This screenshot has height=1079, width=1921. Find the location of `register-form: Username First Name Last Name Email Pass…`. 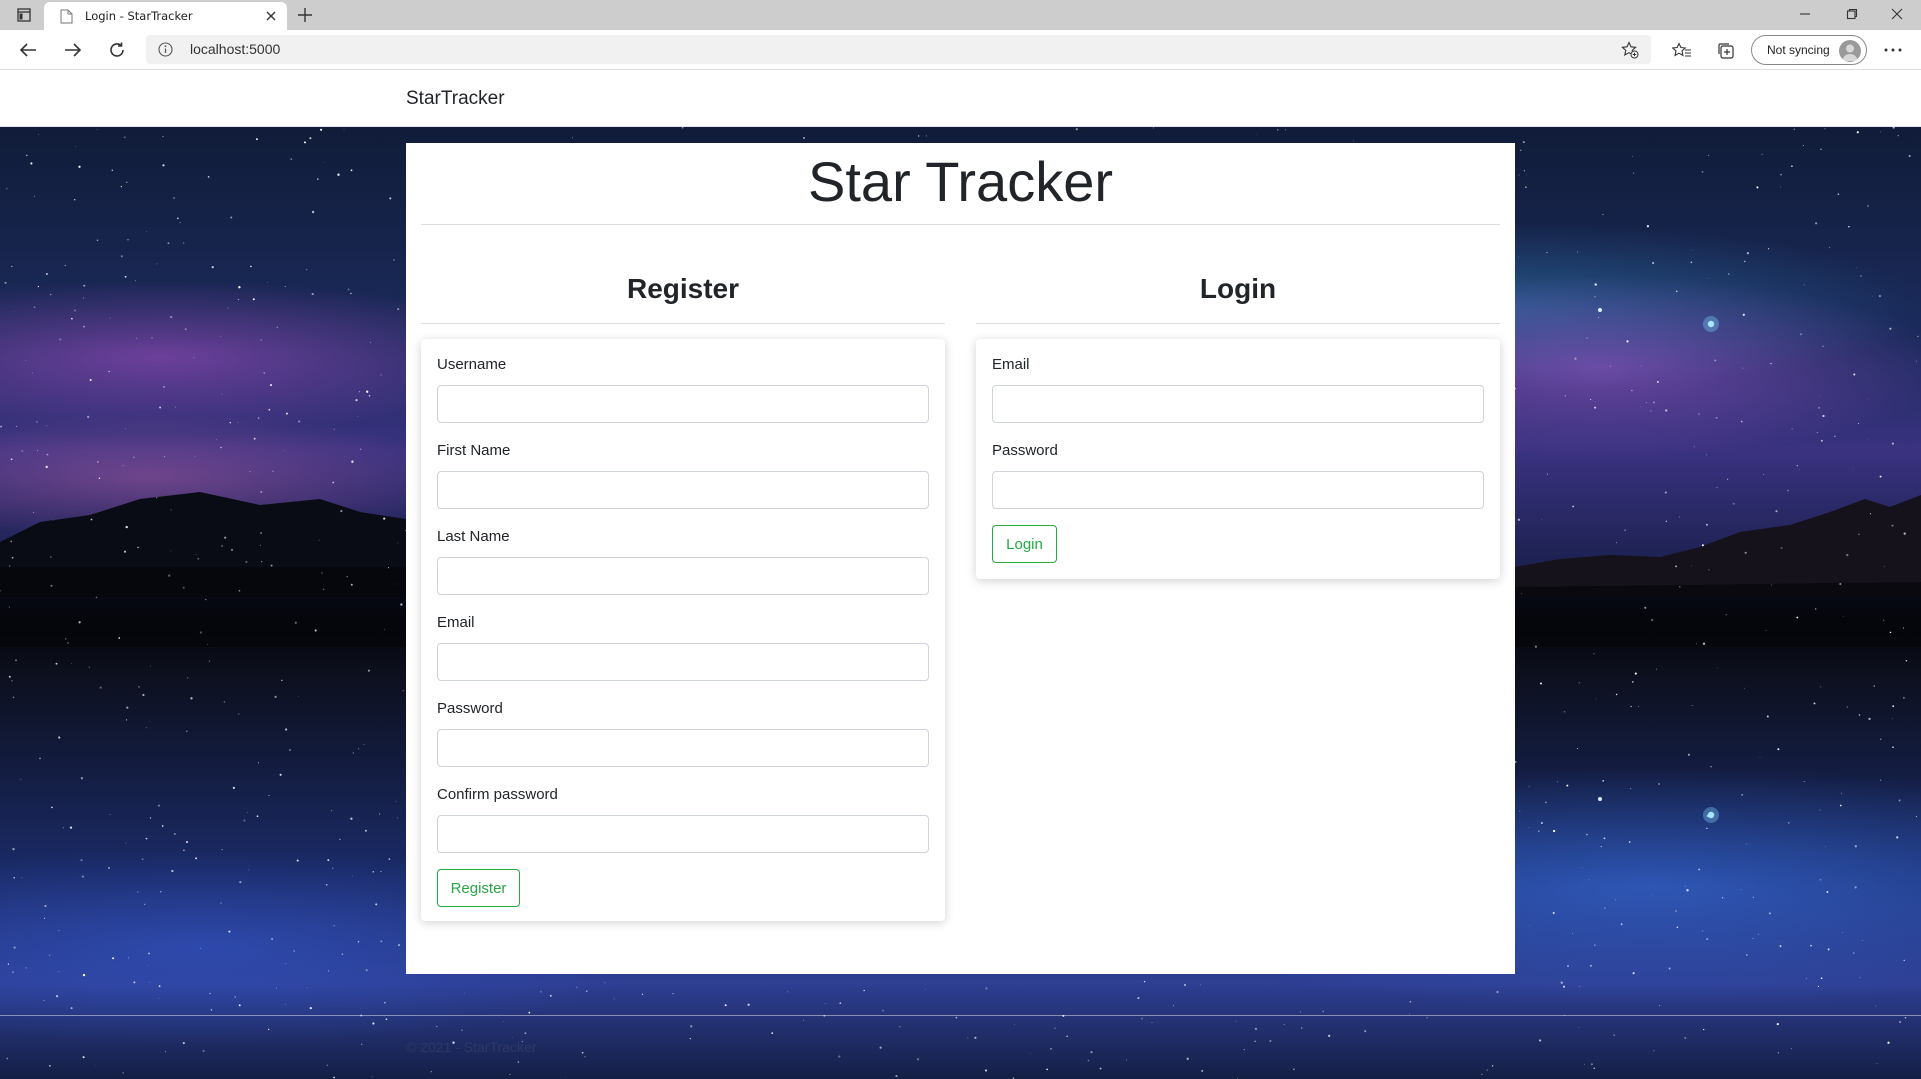

register-form: Username First Name Last Name Email Pass… is located at coordinates (683, 630).